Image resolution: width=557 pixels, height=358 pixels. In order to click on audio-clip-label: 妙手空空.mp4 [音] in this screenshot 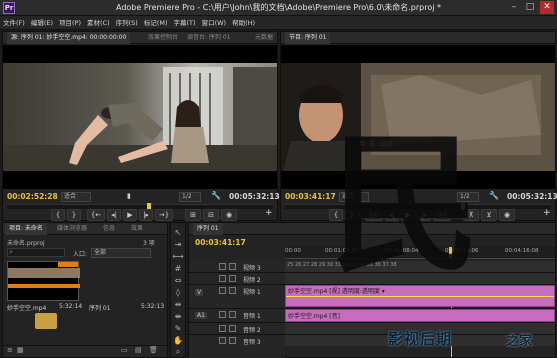, I will do `click(314, 316)`.